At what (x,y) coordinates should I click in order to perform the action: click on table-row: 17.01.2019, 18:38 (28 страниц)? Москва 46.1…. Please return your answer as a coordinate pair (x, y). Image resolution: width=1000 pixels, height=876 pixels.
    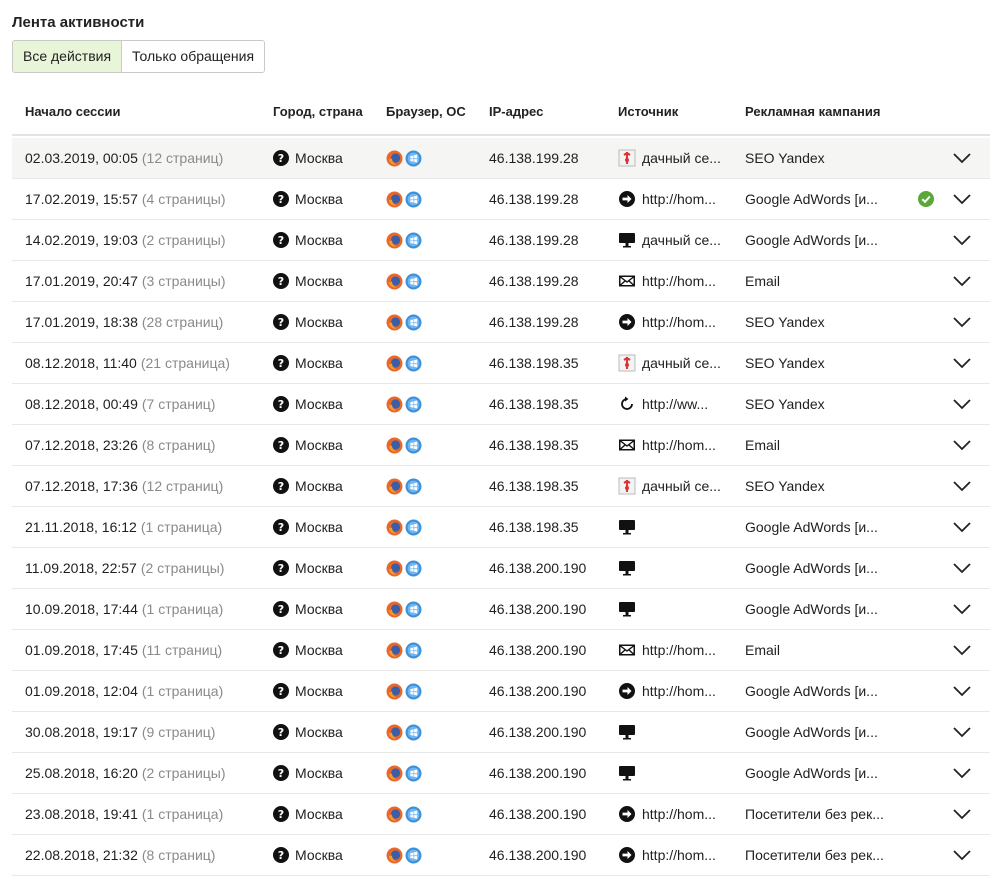
    Looking at the image, I should click on (501, 322).